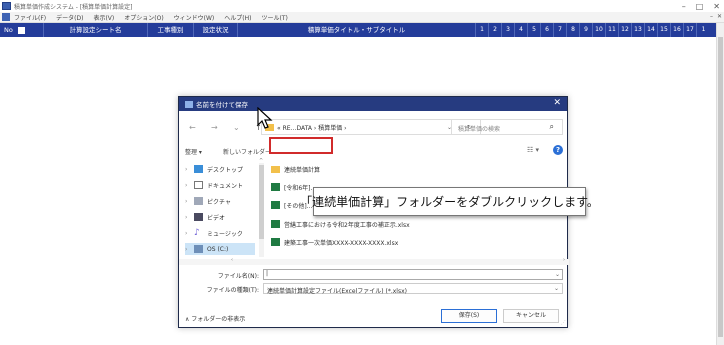  I want to click on music-icon: ♪, so click(197, 233).